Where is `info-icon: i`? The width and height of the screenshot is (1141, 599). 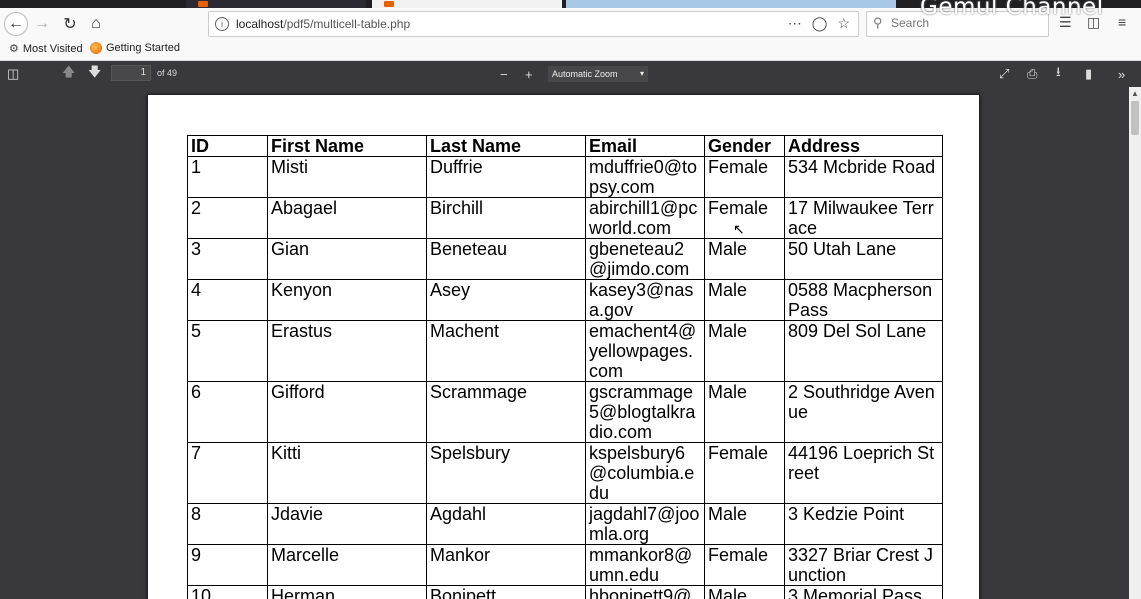 info-icon: i is located at coordinates (222, 24).